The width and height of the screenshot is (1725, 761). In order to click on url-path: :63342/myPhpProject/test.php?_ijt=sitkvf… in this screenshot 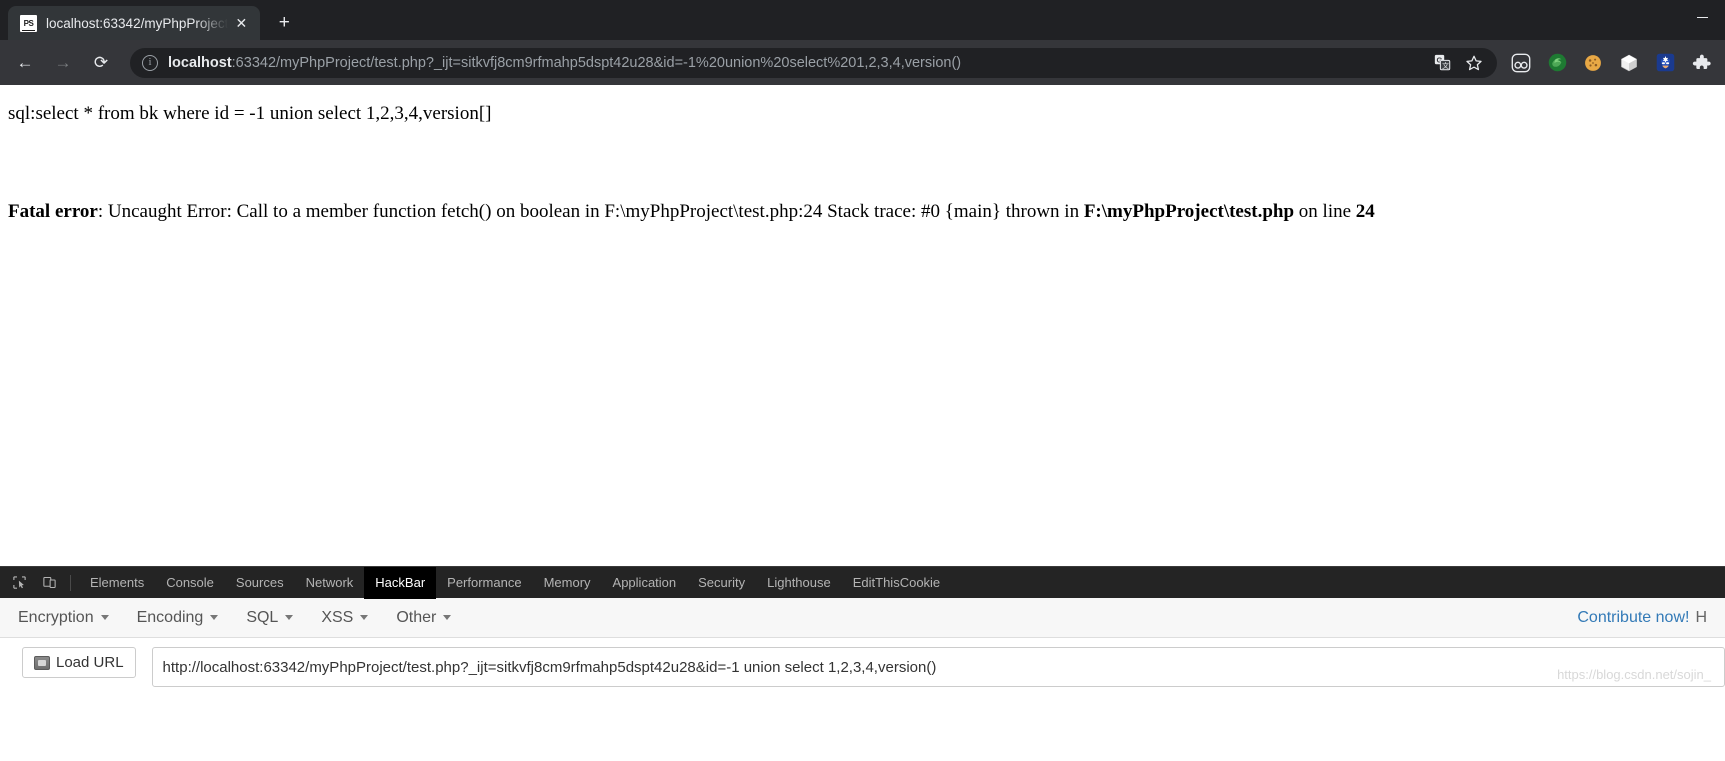, I will do `click(596, 62)`.